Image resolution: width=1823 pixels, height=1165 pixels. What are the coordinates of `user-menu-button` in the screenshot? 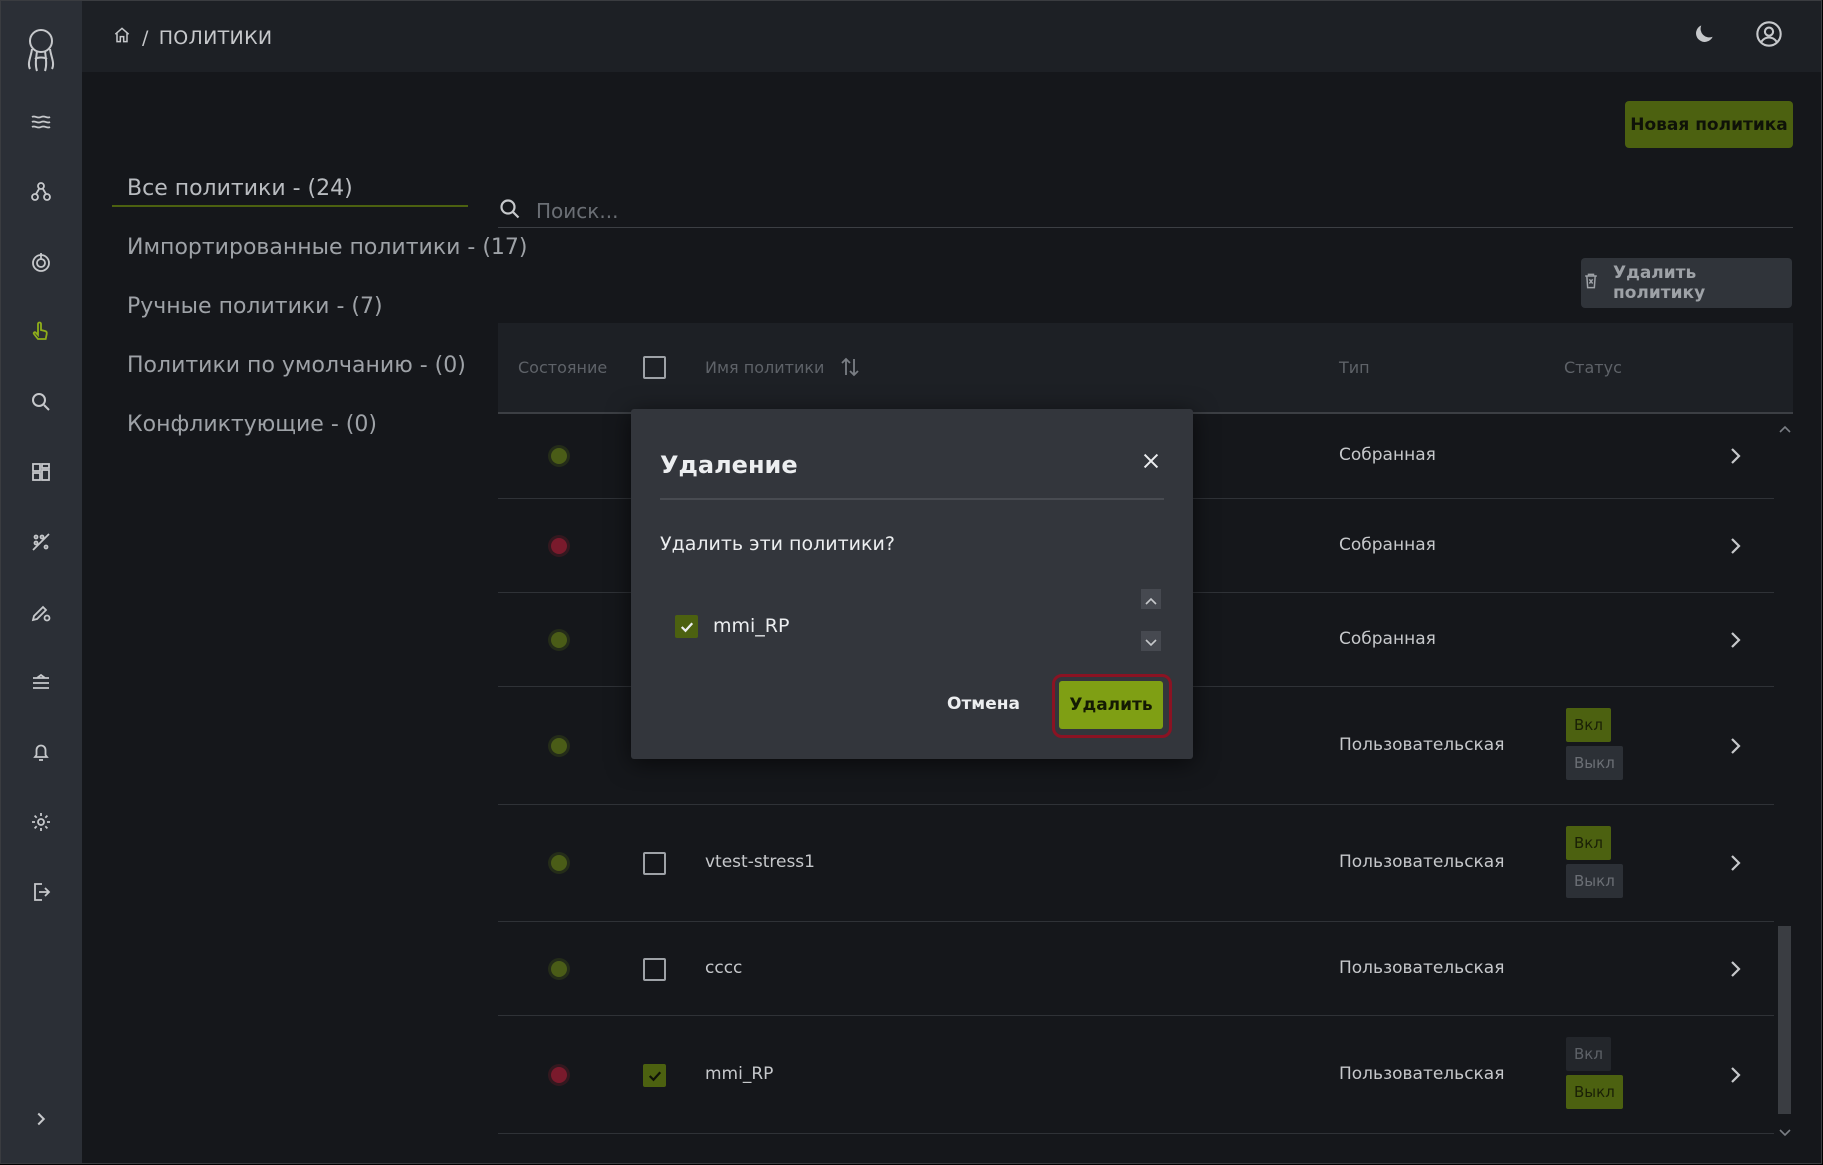 It's located at (1769, 36).